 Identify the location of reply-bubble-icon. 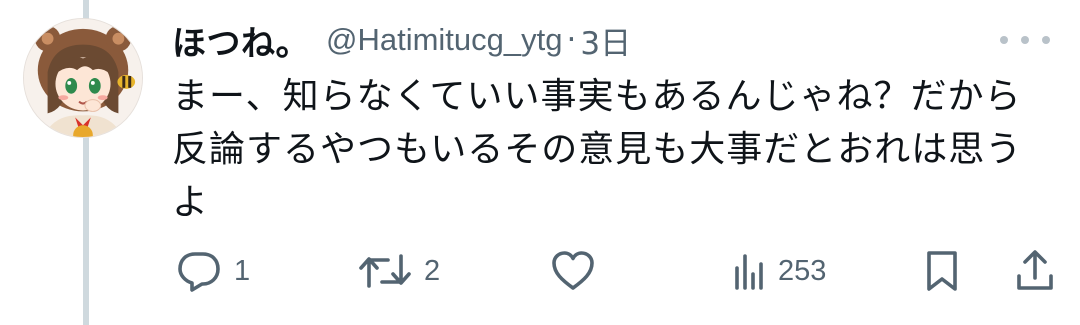
(199, 272).